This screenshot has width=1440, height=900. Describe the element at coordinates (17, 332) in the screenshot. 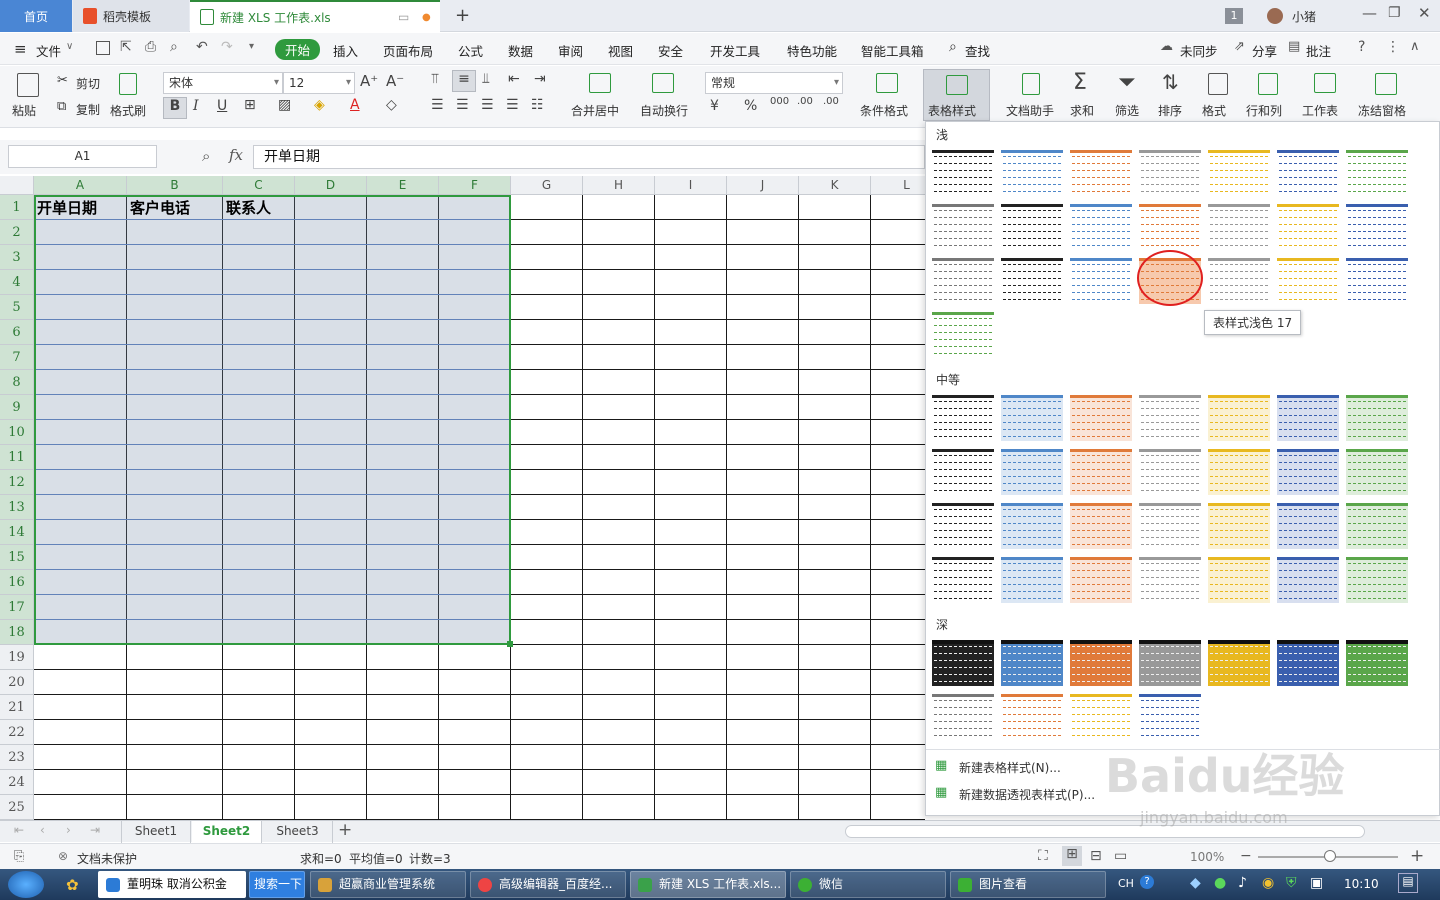

I see `row-header-6: 6` at that location.